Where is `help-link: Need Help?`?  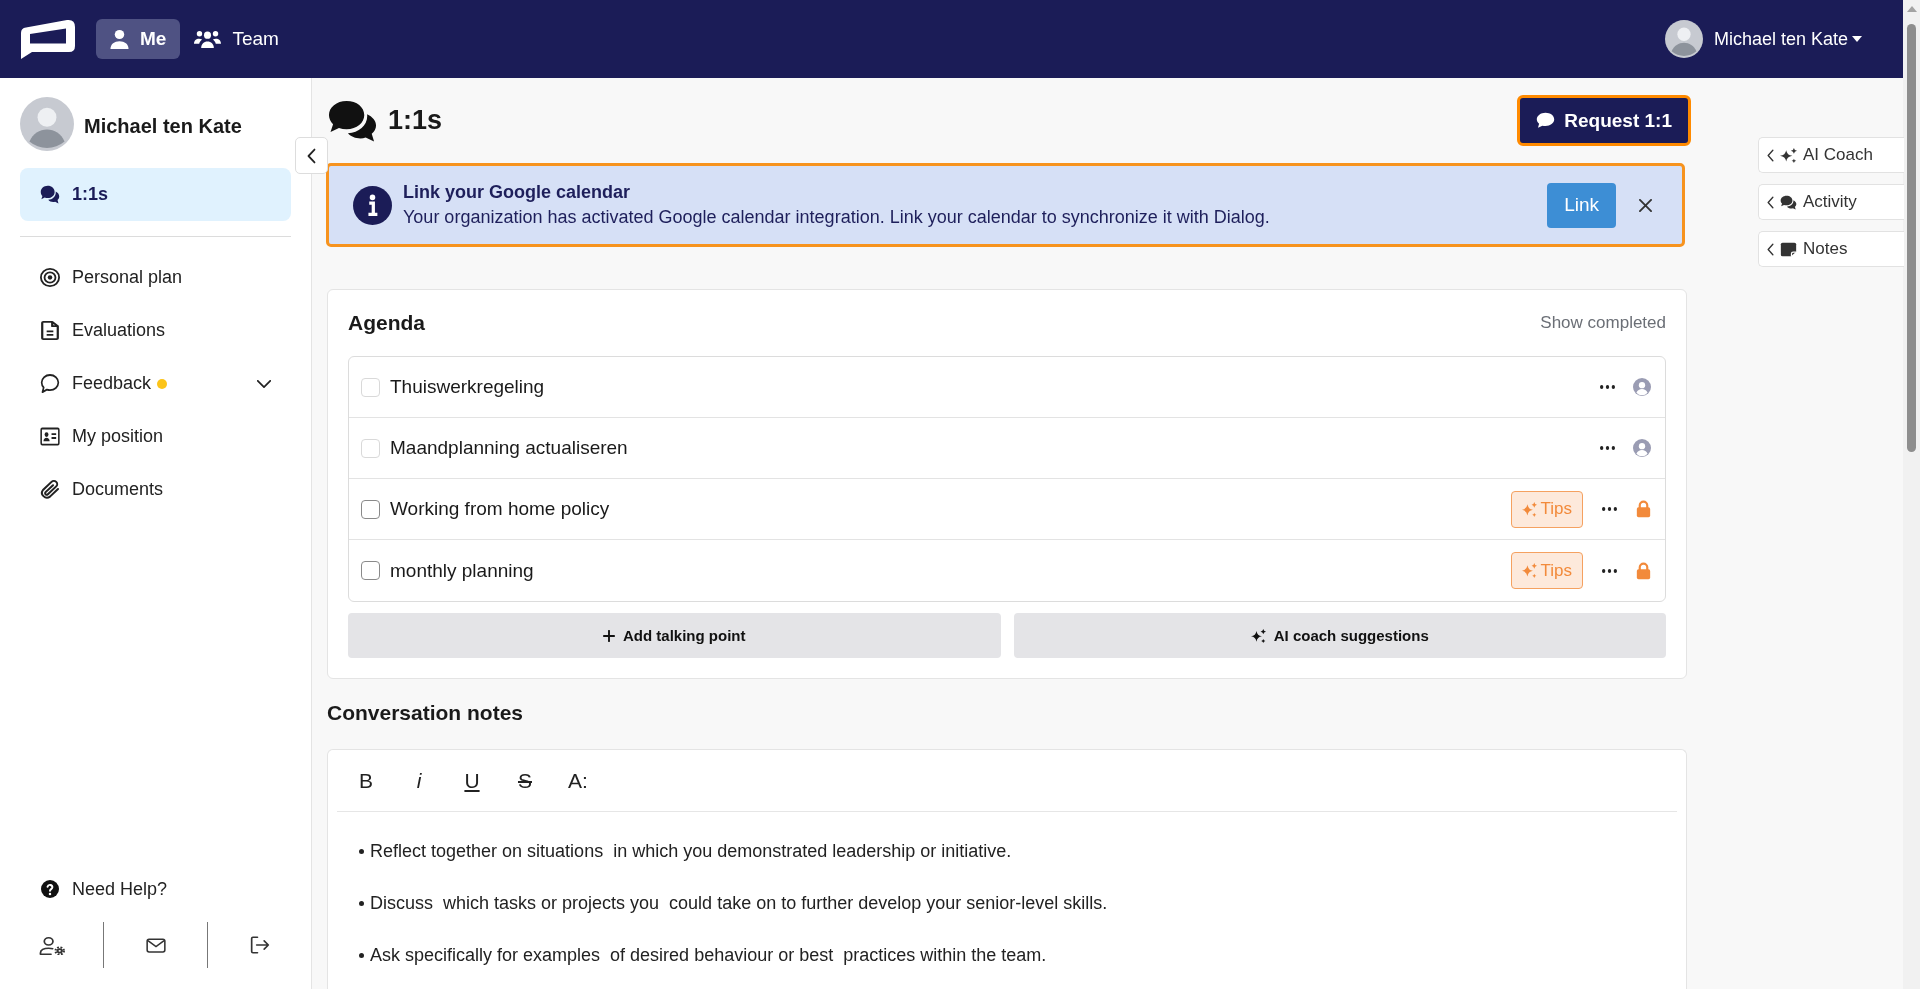
help-link: Need Help? is located at coordinates (94, 889).